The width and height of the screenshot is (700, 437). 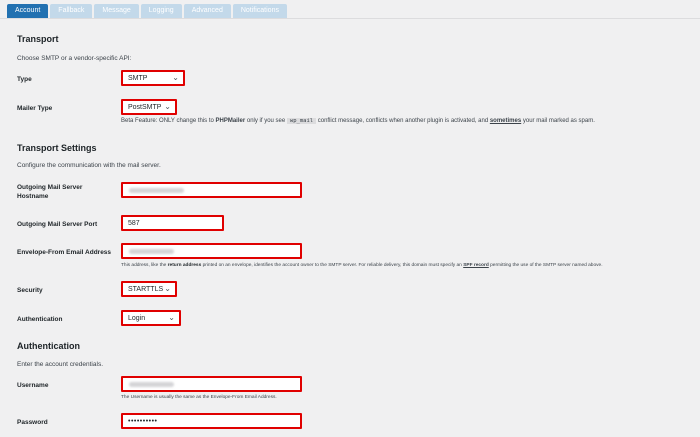 What do you see at coordinates (40, 319) in the screenshot?
I see `authentication-label: Authentication` at bounding box center [40, 319].